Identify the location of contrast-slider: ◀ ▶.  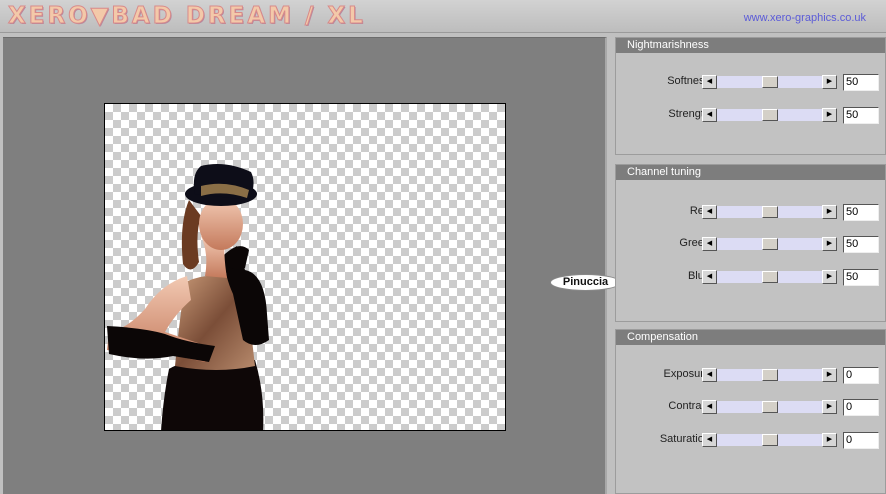
(769, 407).